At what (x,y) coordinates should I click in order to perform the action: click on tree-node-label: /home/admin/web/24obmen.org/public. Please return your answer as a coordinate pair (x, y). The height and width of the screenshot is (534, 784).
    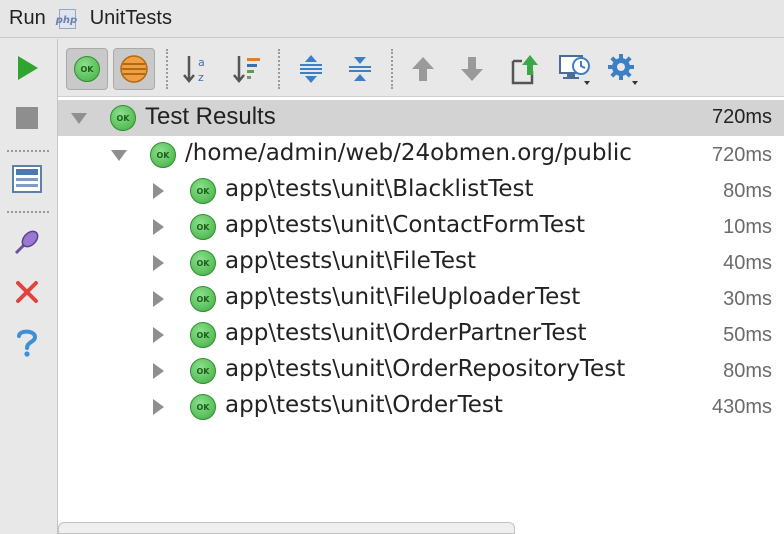
    Looking at the image, I should click on (408, 153).